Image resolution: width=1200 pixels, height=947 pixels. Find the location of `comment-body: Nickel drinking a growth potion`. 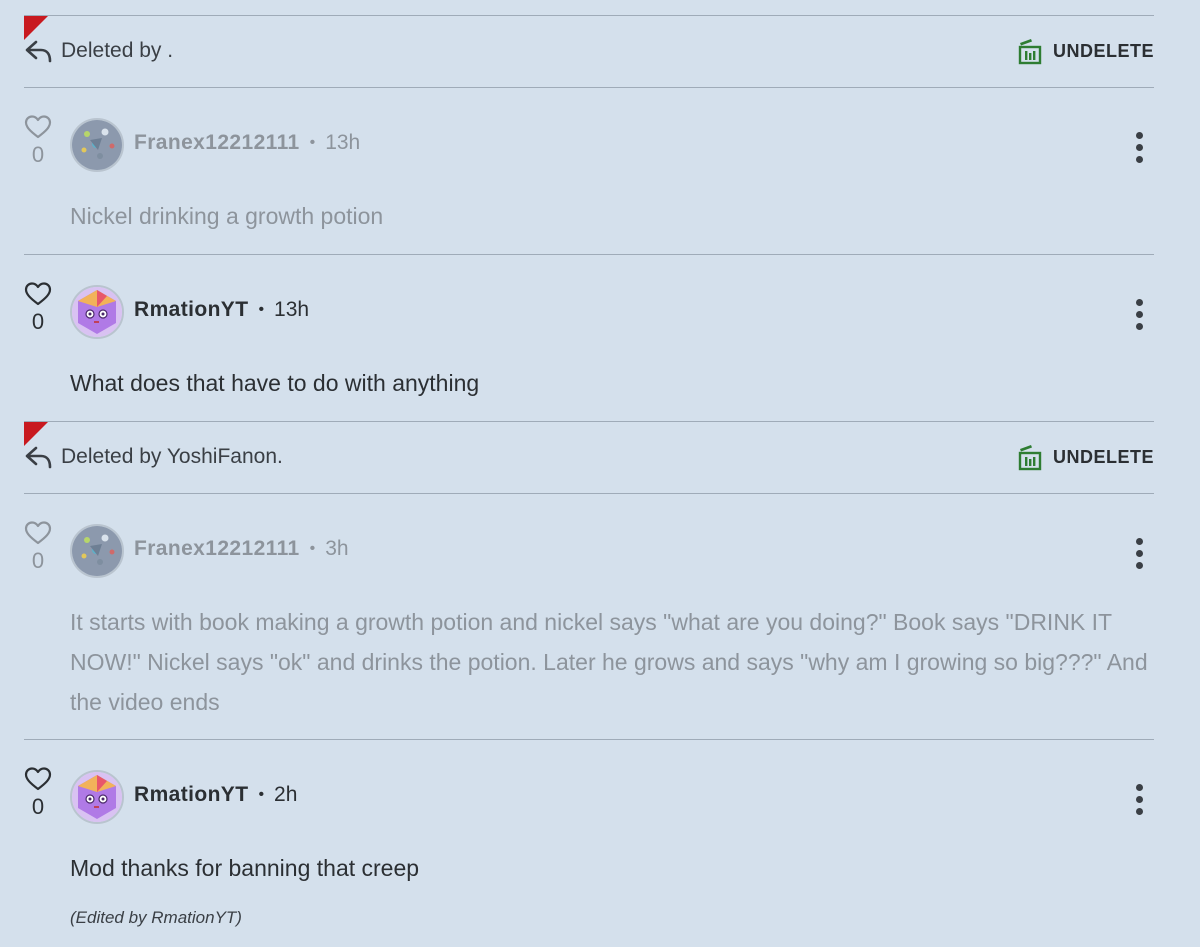

comment-body: Nickel drinking a growth potion is located at coordinates (227, 216).